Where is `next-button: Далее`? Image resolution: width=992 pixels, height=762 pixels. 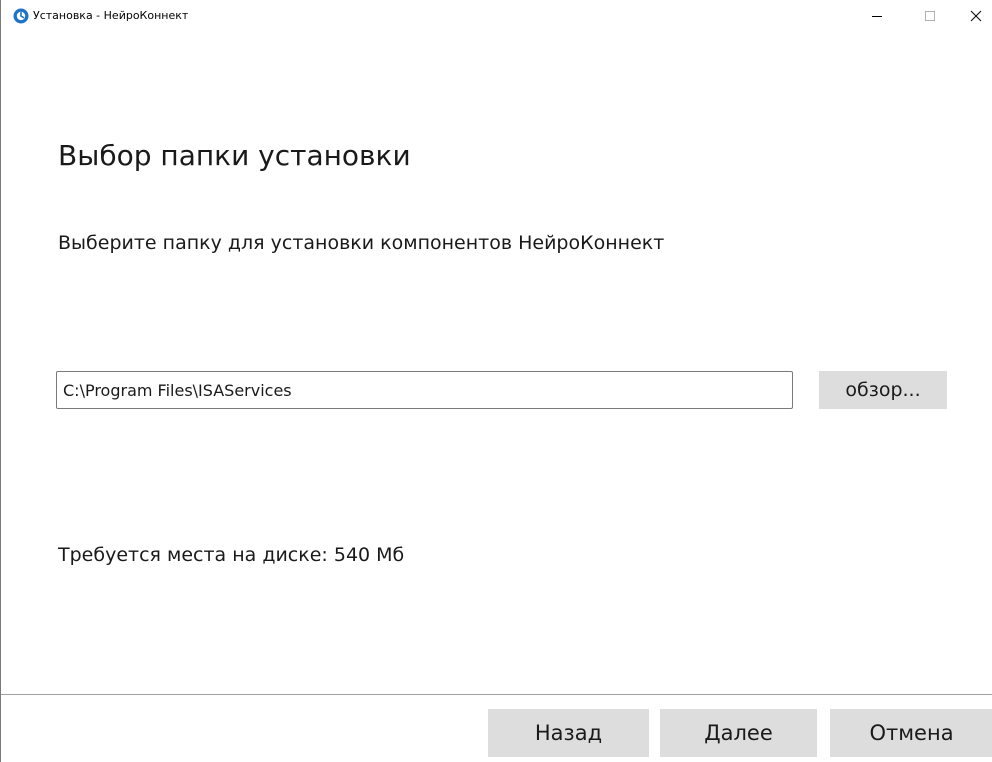 next-button: Далее is located at coordinates (738, 733).